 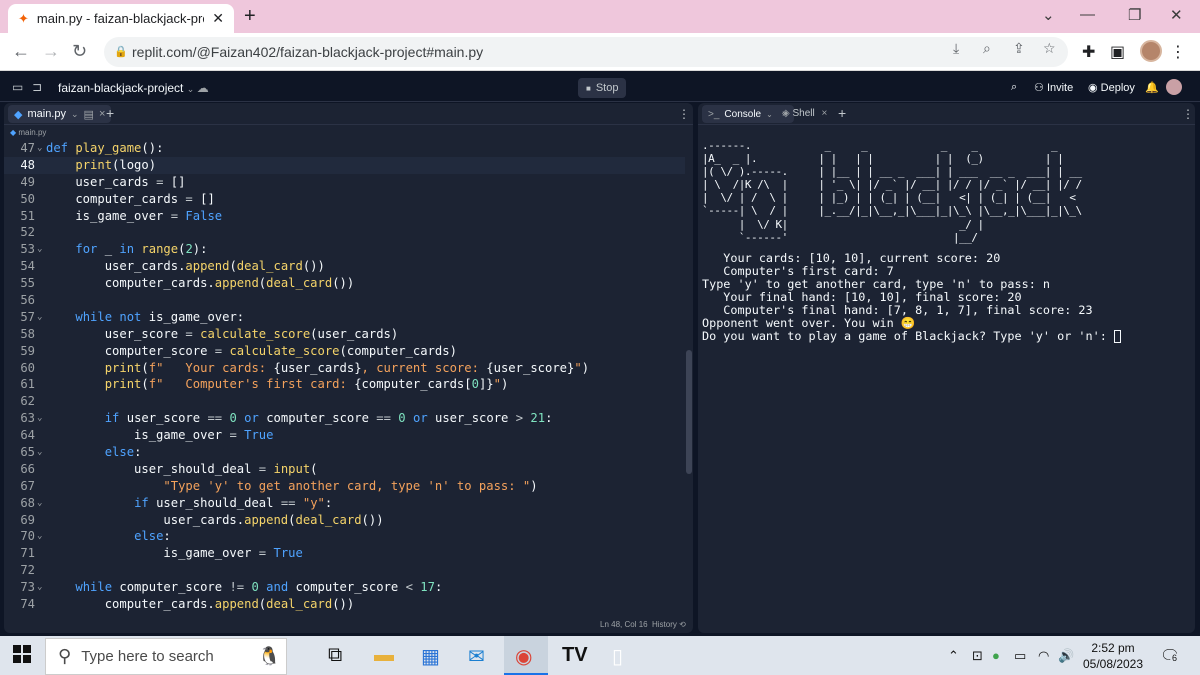 What do you see at coordinates (476, 656) in the screenshot?
I see `mail-icon: ✉` at bounding box center [476, 656].